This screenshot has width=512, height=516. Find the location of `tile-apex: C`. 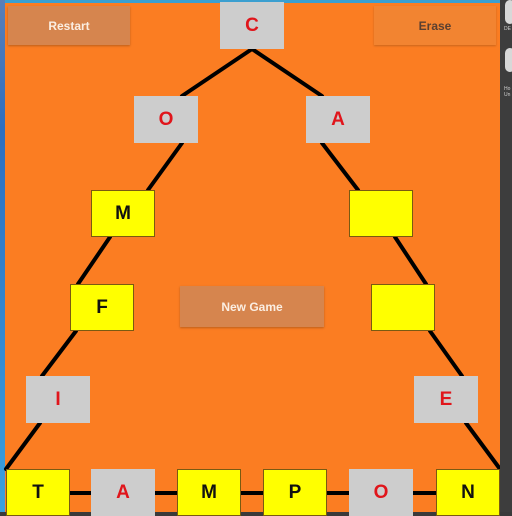

tile-apex: C is located at coordinates (252, 25).